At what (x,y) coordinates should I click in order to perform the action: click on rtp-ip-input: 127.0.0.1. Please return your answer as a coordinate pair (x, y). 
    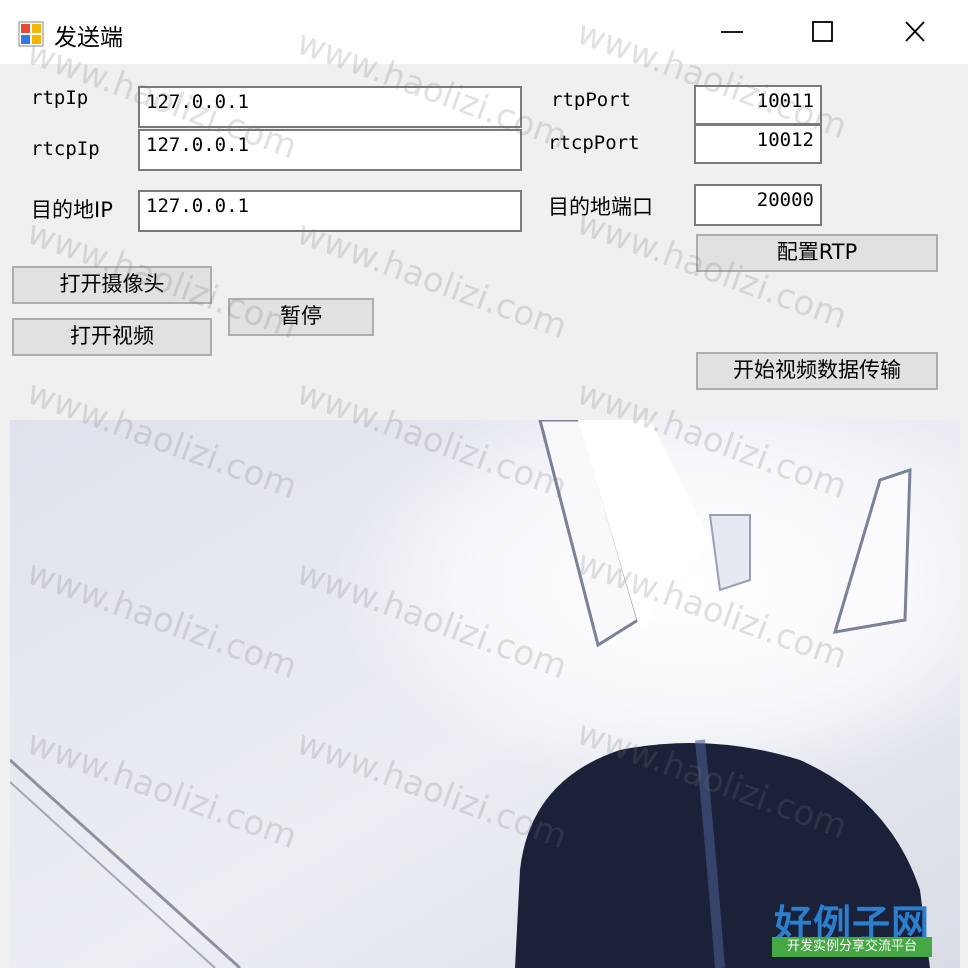
    Looking at the image, I should click on (330, 107).